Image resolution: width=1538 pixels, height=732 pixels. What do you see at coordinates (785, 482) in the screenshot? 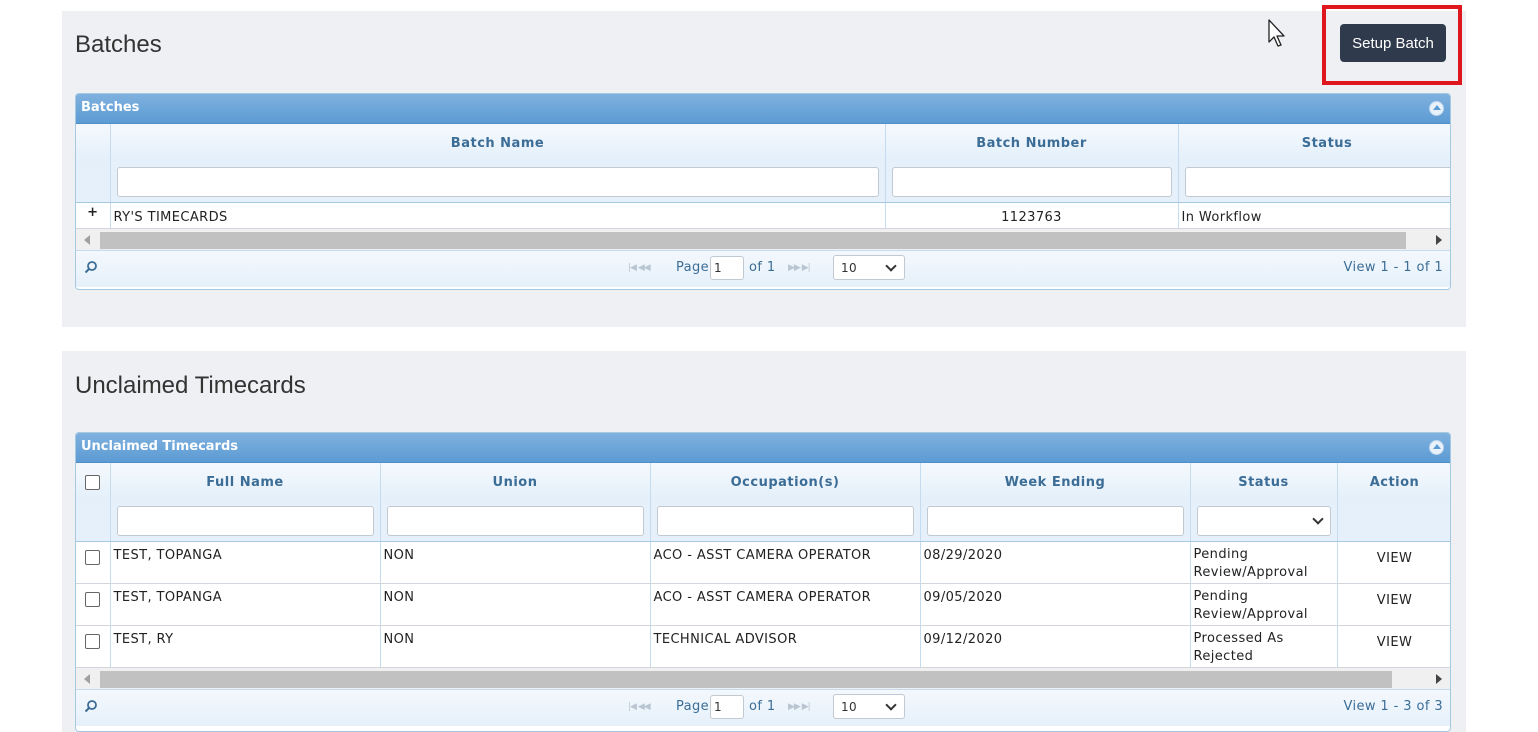
I see `column-header-occupation: Occupation(s)` at bounding box center [785, 482].